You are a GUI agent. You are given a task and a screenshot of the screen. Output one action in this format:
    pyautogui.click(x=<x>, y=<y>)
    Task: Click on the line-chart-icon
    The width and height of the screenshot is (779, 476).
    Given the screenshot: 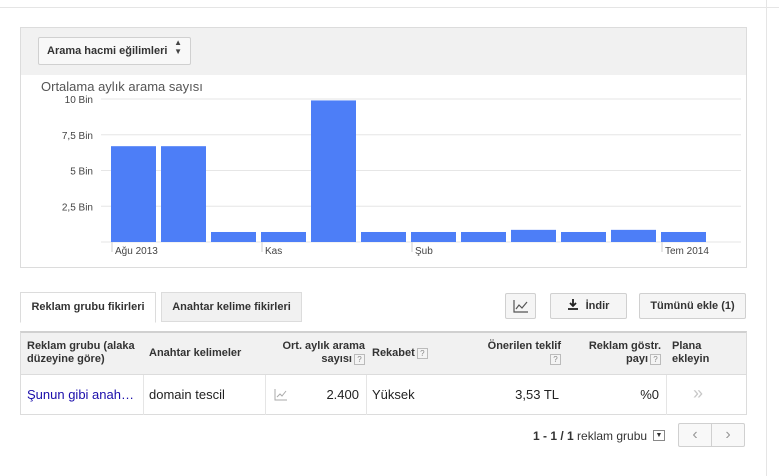 What is the action you would take?
    pyautogui.click(x=520, y=306)
    